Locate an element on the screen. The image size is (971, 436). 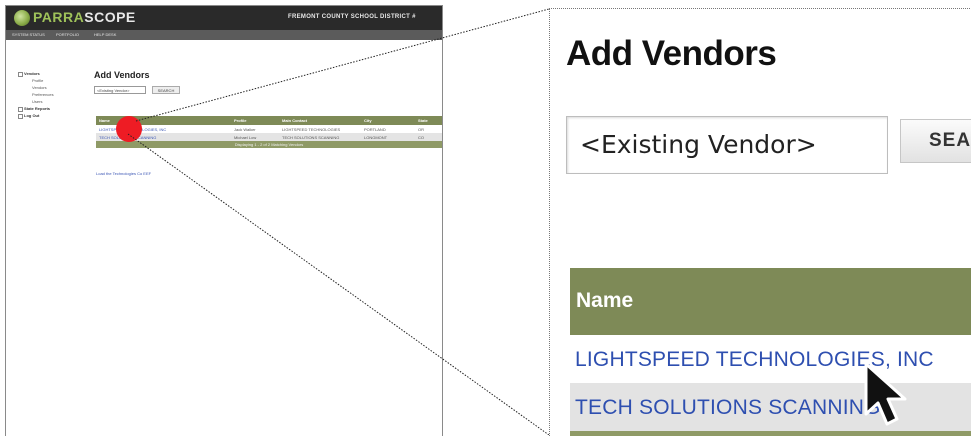
column-header-name: Name is located at coordinates (604, 301).